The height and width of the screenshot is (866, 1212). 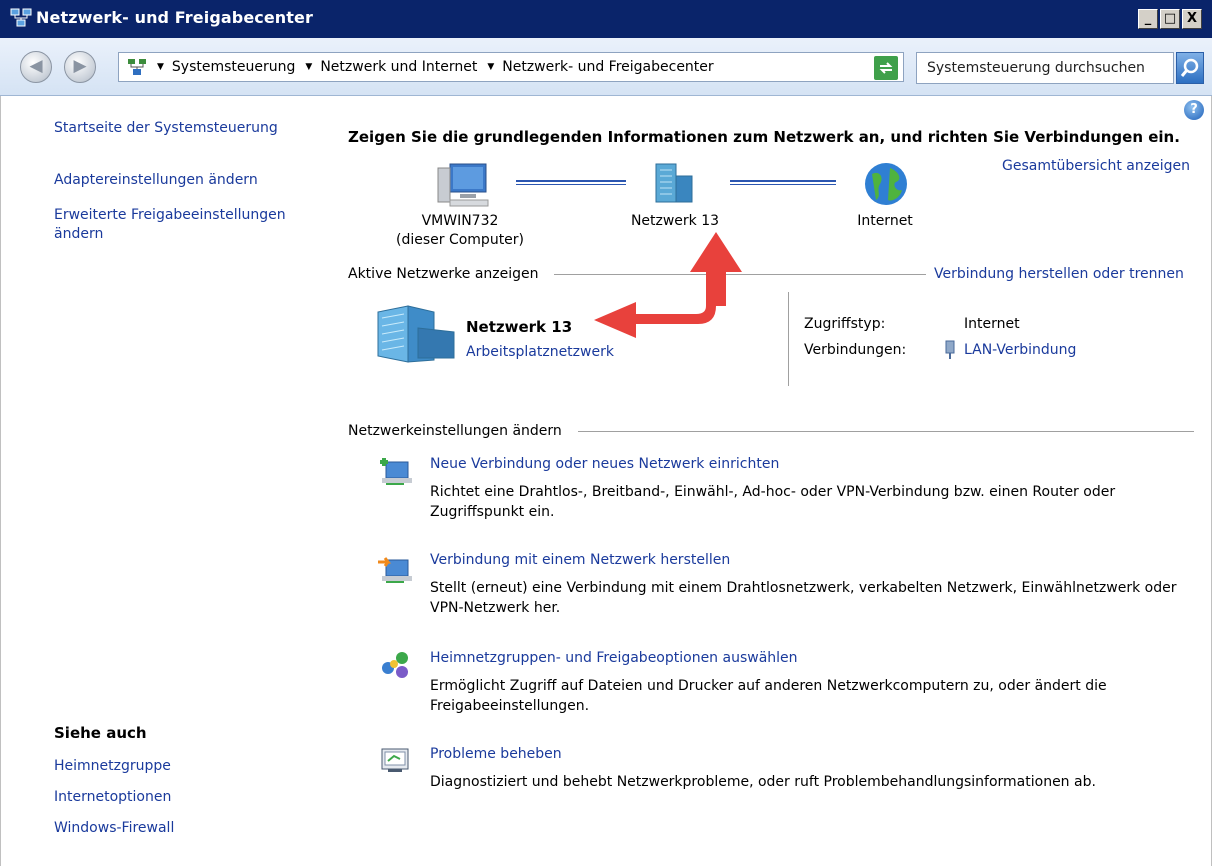 What do you see at coordinates (156, 180) in the screenshot?
I see `sidebar-item-adapter: Adaptereinstellungen ändern` at bounding box center [156, 180].